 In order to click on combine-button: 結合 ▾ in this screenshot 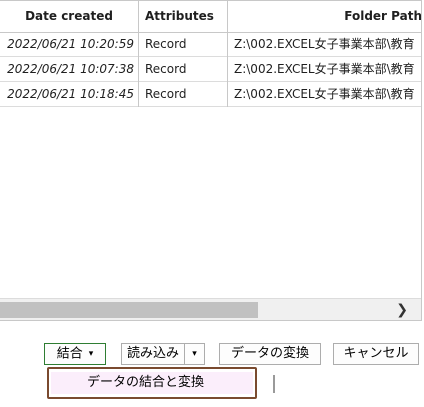, I will do `click(75, 354)`.